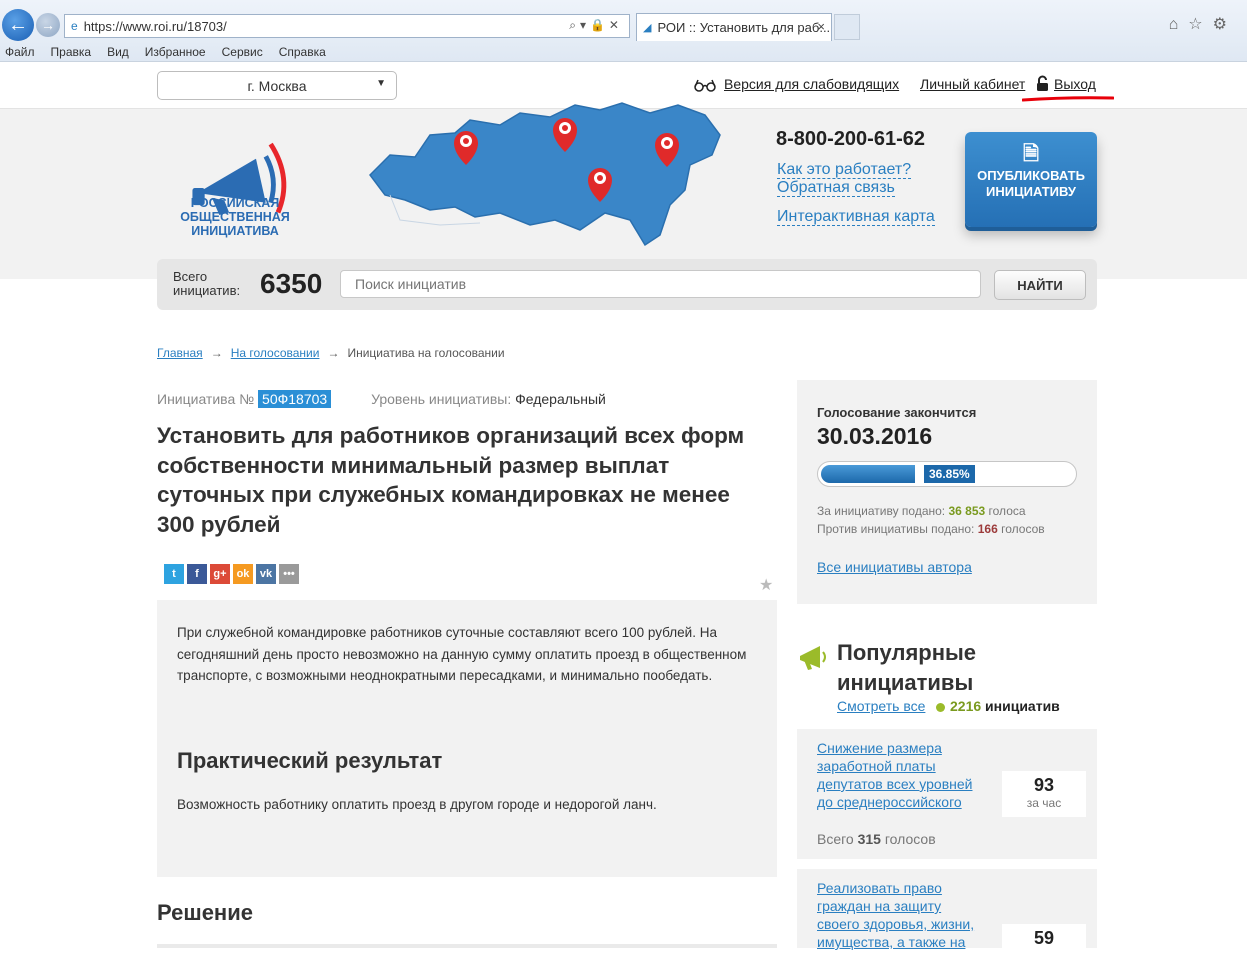  I want to click on menu-item: Правка, so click(71, 52).